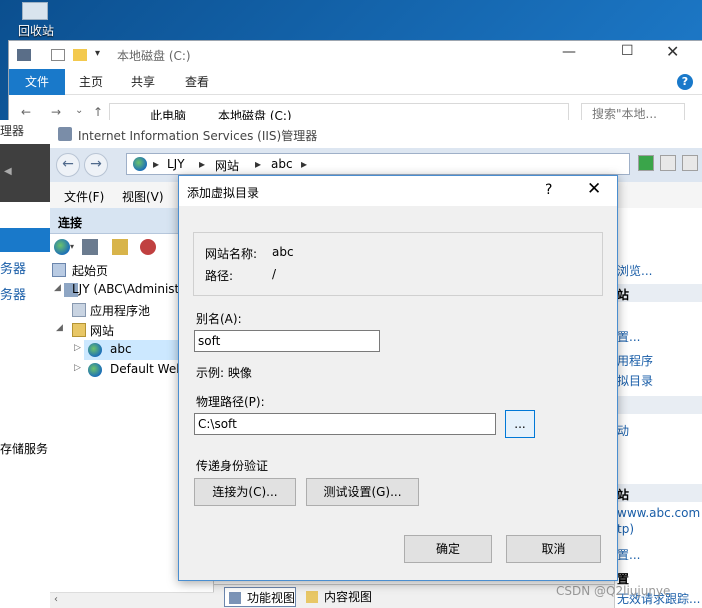 This screenshot has height=608, width=702. Describe the element at coordinates (690, 163) in the screenshot. I see `home-icon` at that location.